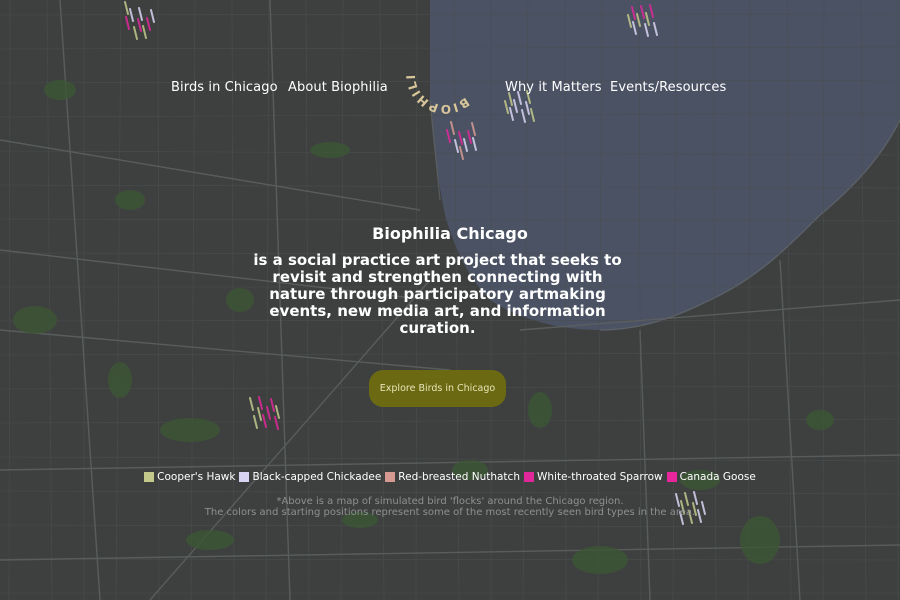 This screenshot has height=600, width=900. I want to click on legend-item: Red-breasted Nuthatch, so click(452, 477).